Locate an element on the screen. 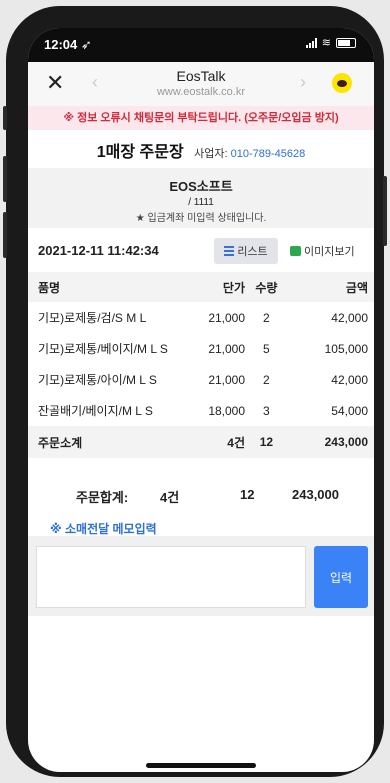 The width and height of the screenshot is (390, 783). browser-navbar: ✕ ‹ EosTalk www.eostalk.co.kr › is located at coordinates (201, 84).